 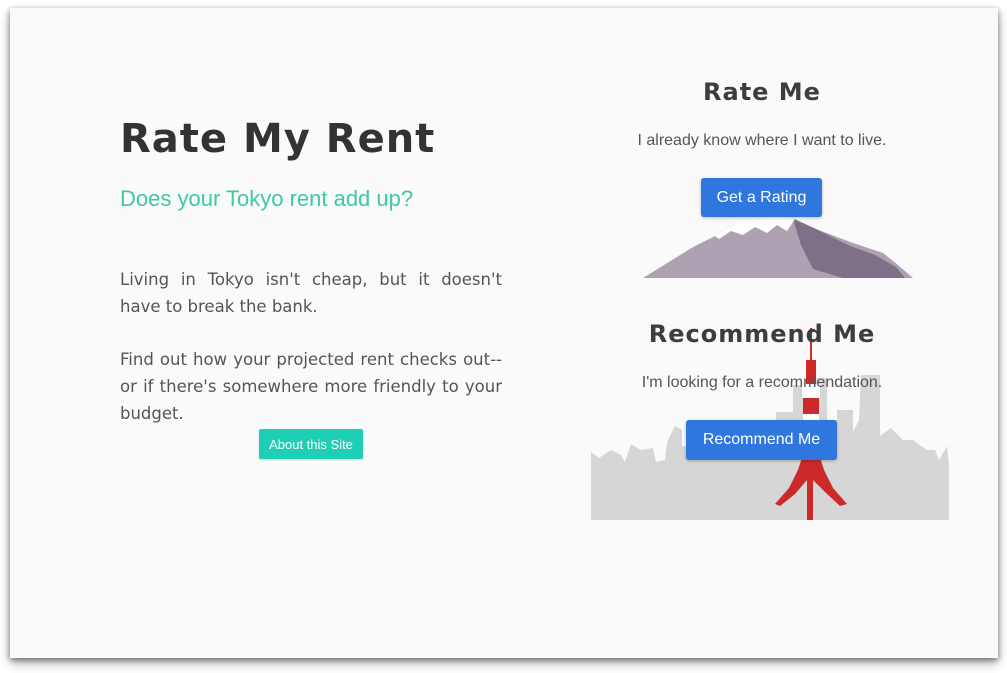 What do you see at coordinates (762, 382) in the screenshot?
I see `recommend-card-description: I'm looking for a recommendation.` at bounding box center [762, 382].